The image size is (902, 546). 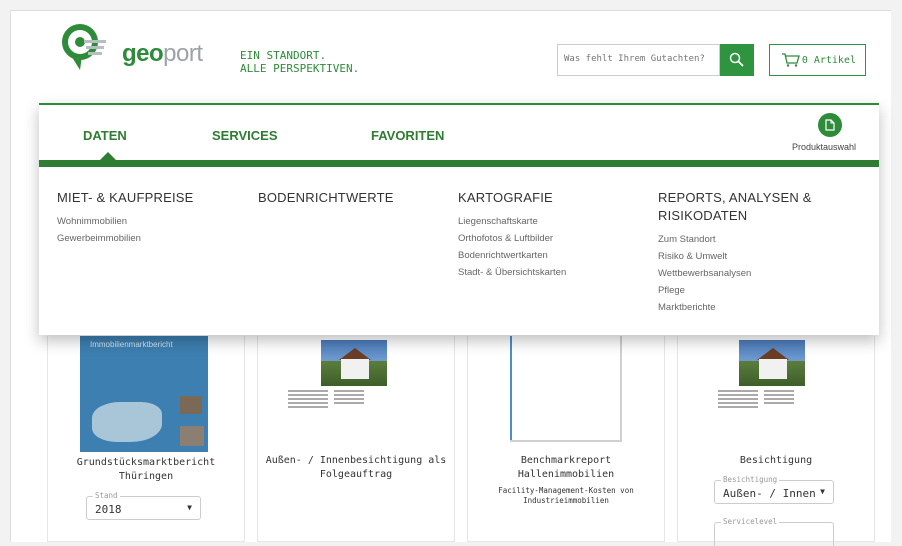 I want to click on besichtigung-select-label: Besichtigung, so click(x=750, y=479).